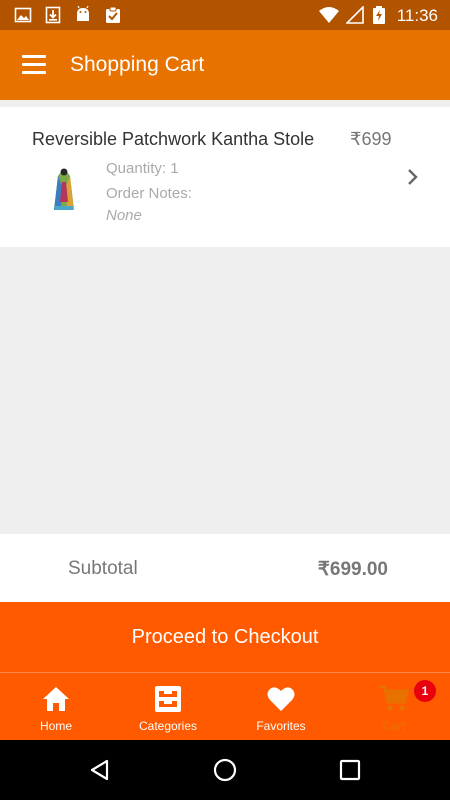 Image resolution: width=450 pixels, height=800 pixels. What do you see at coordinates (281, 726) in the screenshot?
I see `nav-label-favorites: Favorites` at bounding box center [281, 726].